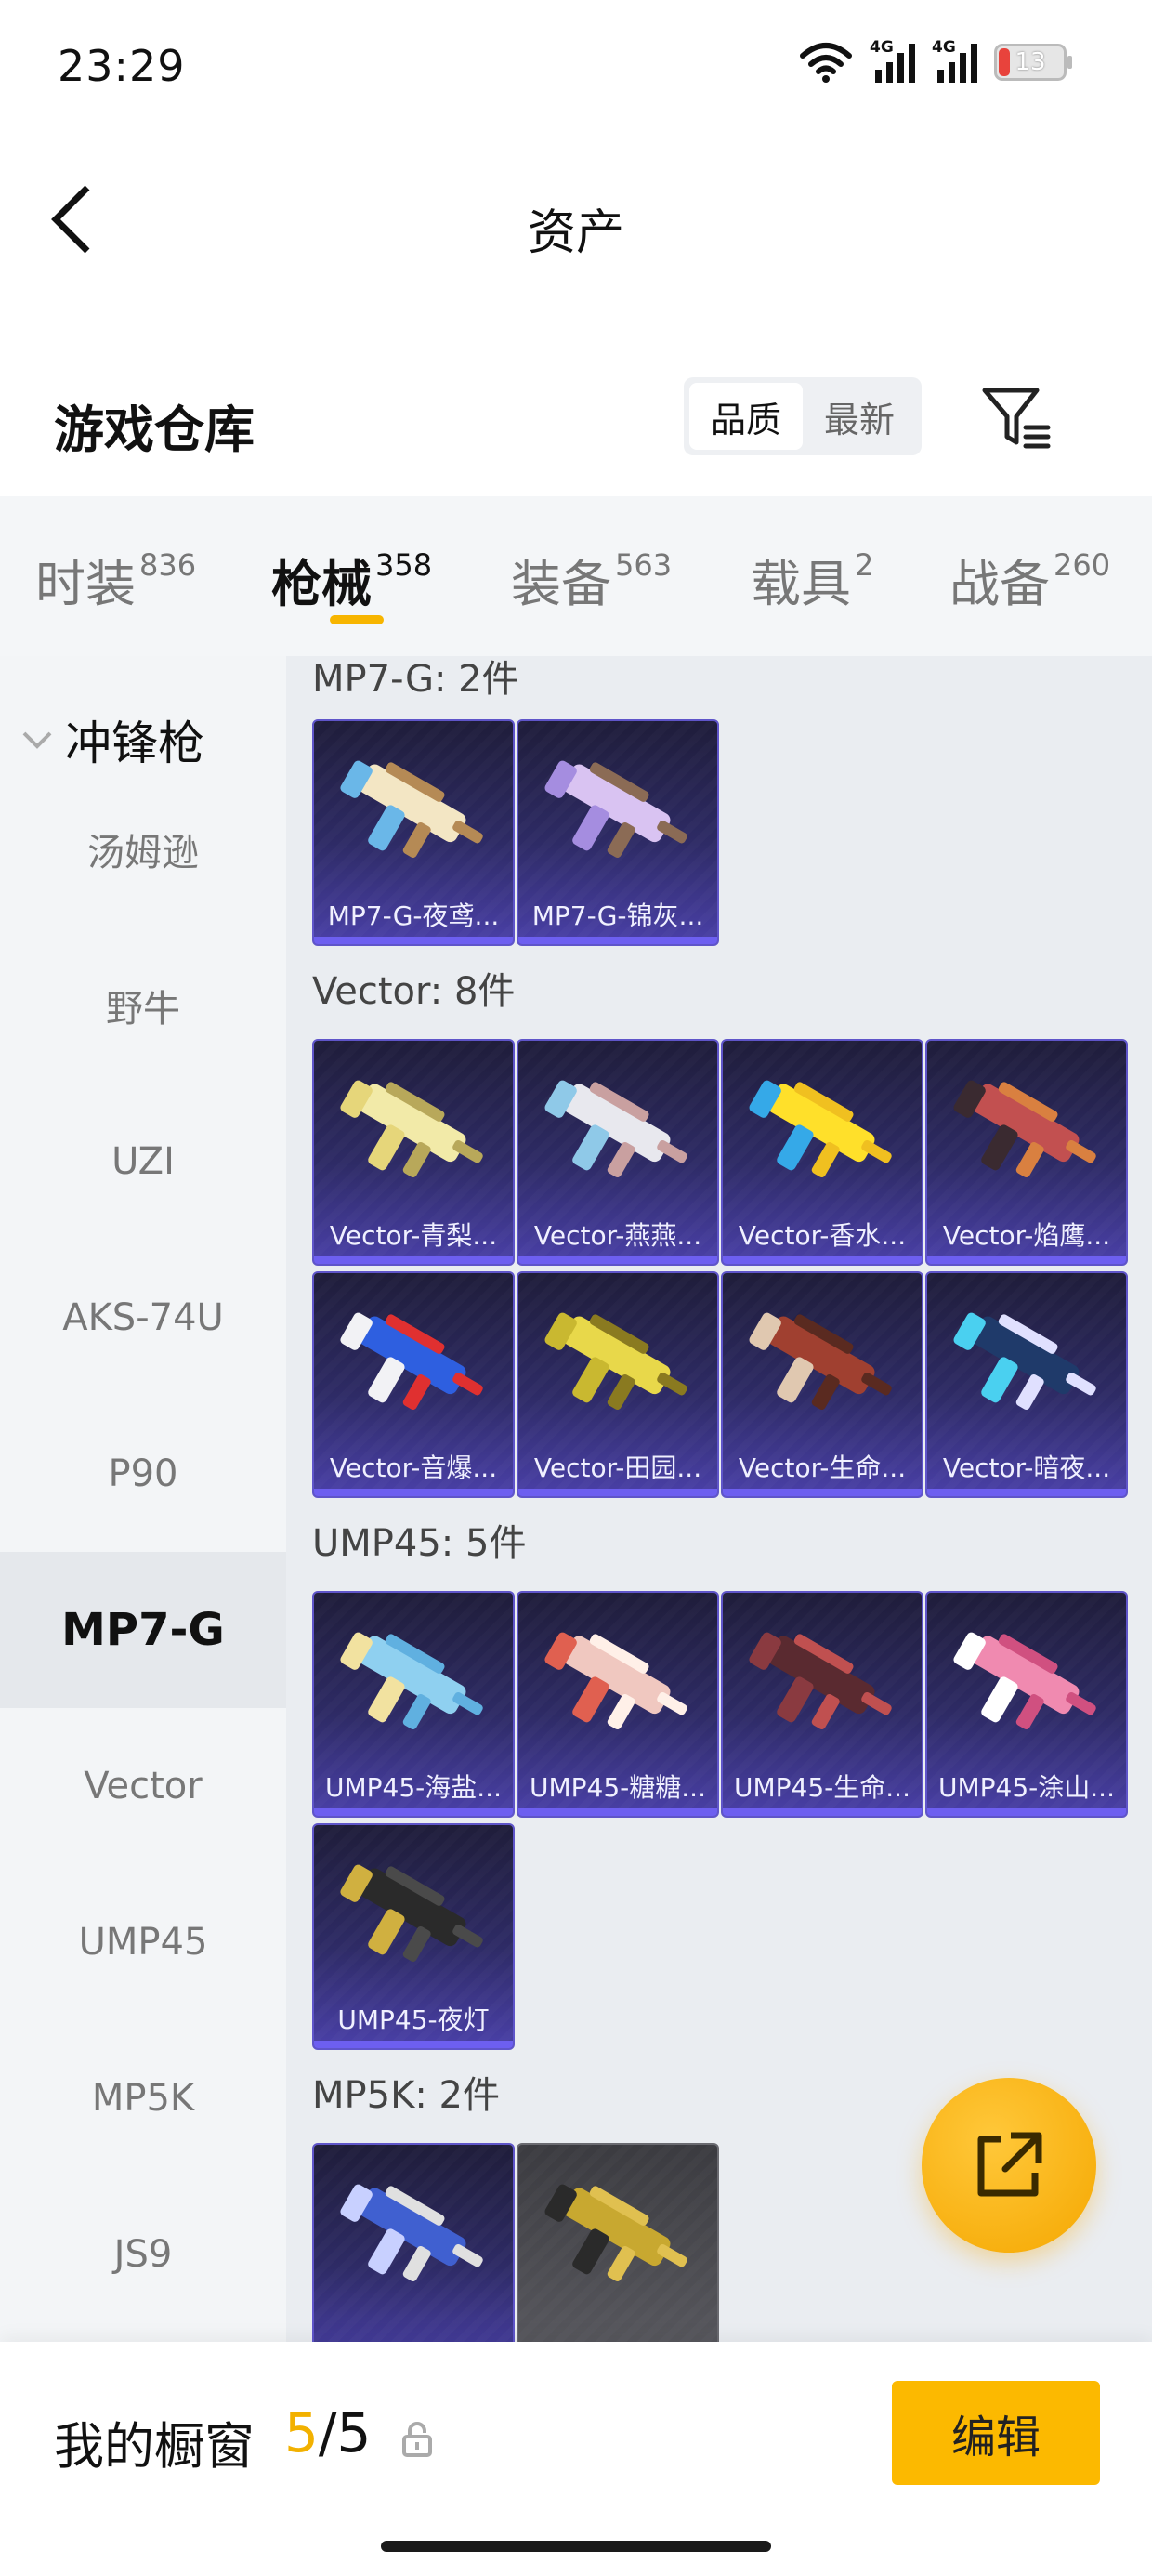 The height and width of the screenshot is (2576, 1152). I want to click on active-tab-indicator, so click(357, 619).